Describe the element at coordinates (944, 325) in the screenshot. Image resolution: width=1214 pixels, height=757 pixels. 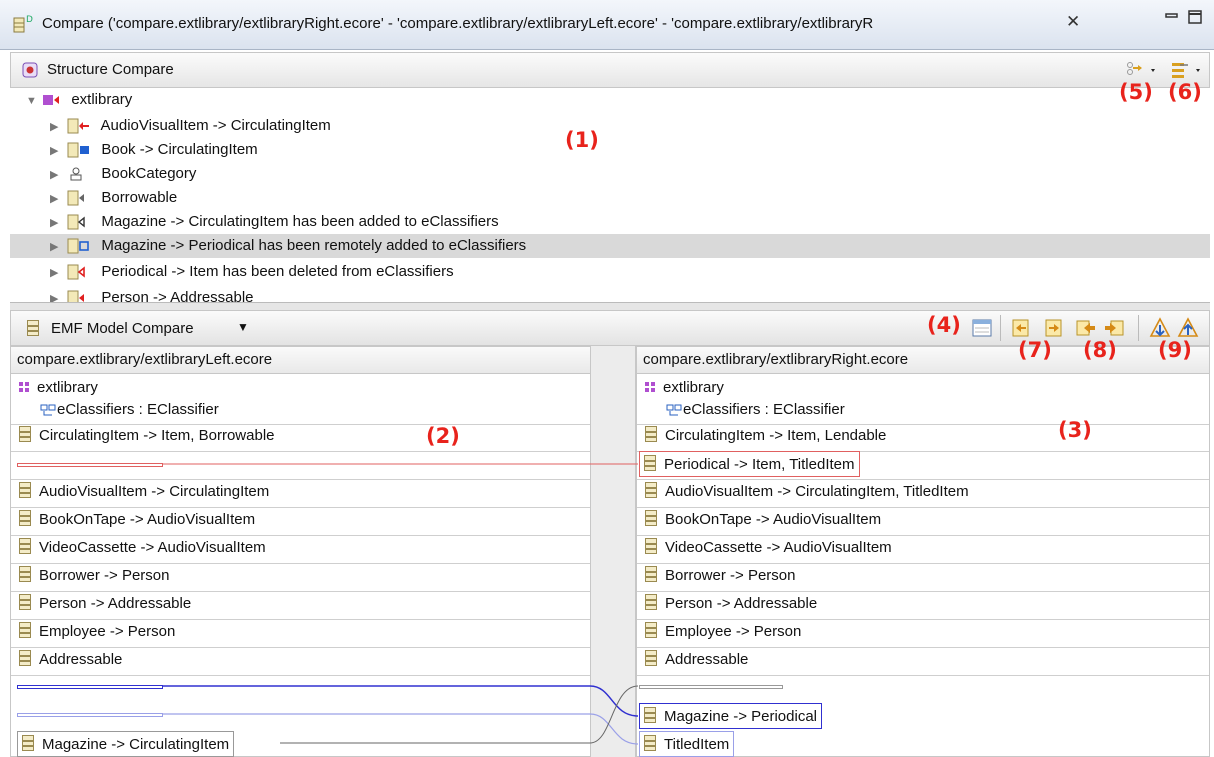
I see `annotation-4: (4)` at that location.